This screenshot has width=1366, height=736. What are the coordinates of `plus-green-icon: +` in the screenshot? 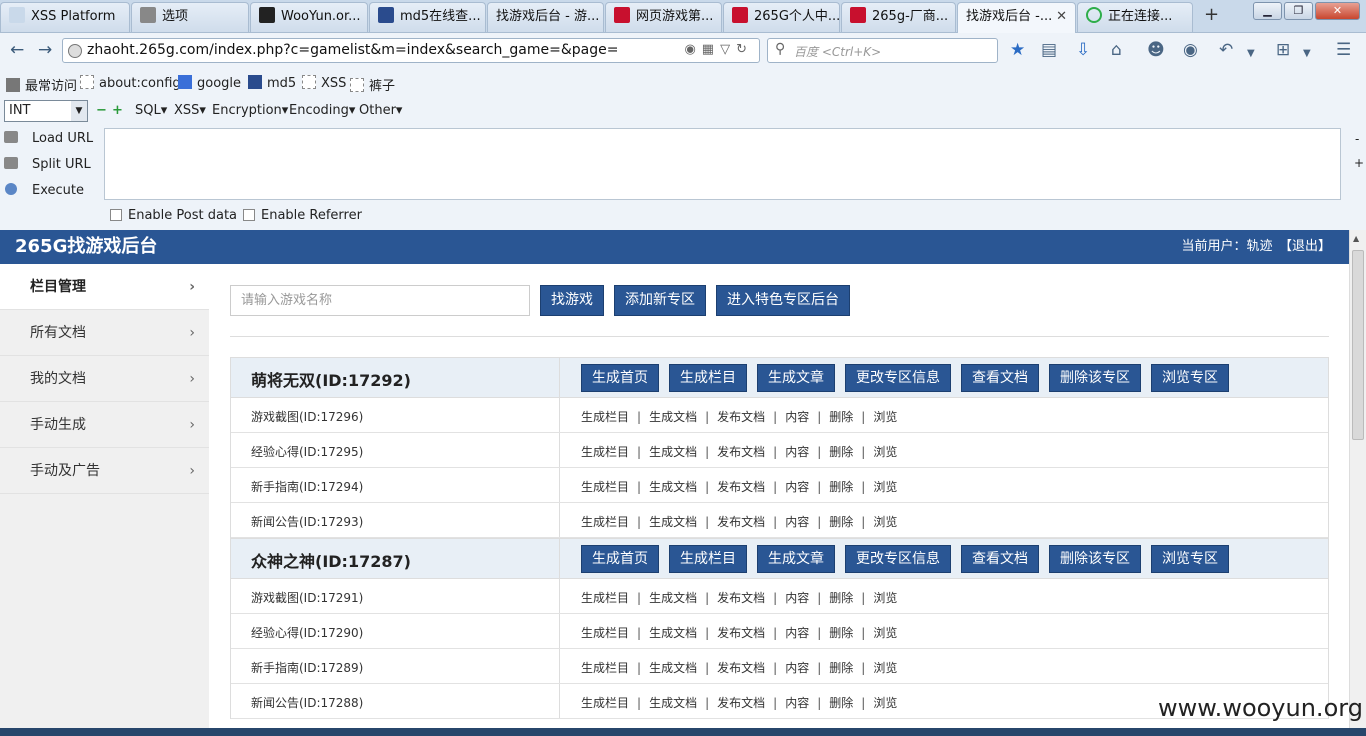 It's located at (117, 110).